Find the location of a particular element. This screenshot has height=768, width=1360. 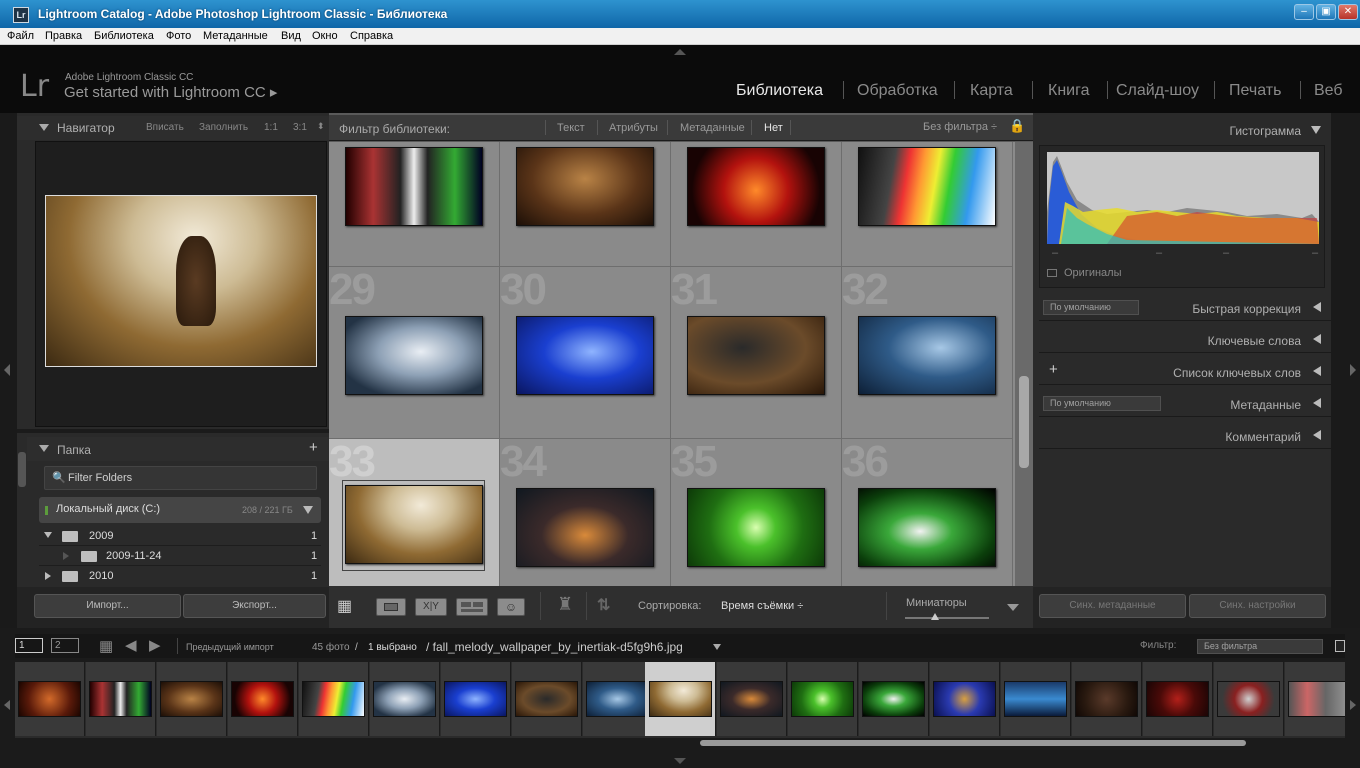

volume-local-disk: Локальный диск (C:) 208 / 221 ГБ is located at coordinates (180, 510).